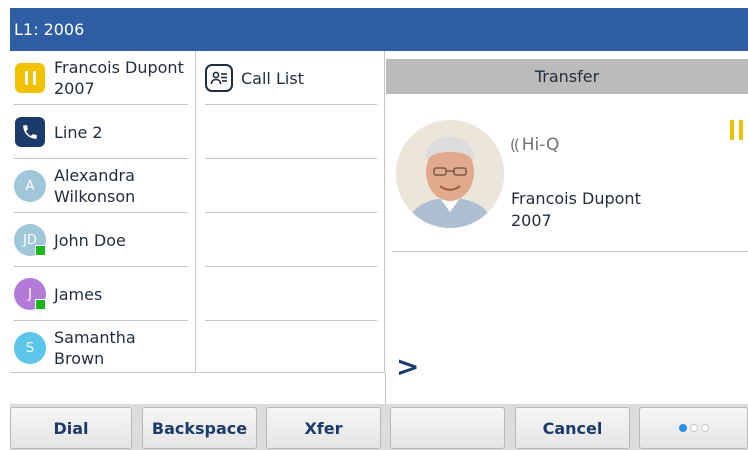 This screenshot has width=748, height=450. What do you see at coordinates (540, 145) in the screenshot?
I see `hd-audio-label: Hi-Q` at bounding box center [540, 145].